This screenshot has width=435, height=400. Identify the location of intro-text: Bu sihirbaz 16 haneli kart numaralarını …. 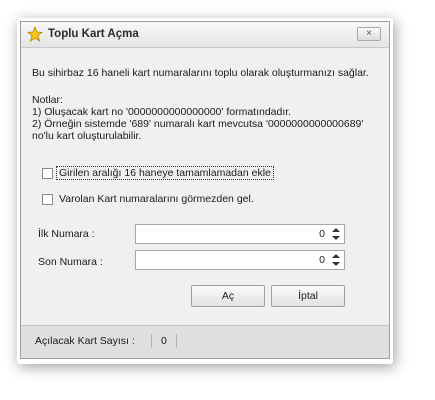
(200, 73).